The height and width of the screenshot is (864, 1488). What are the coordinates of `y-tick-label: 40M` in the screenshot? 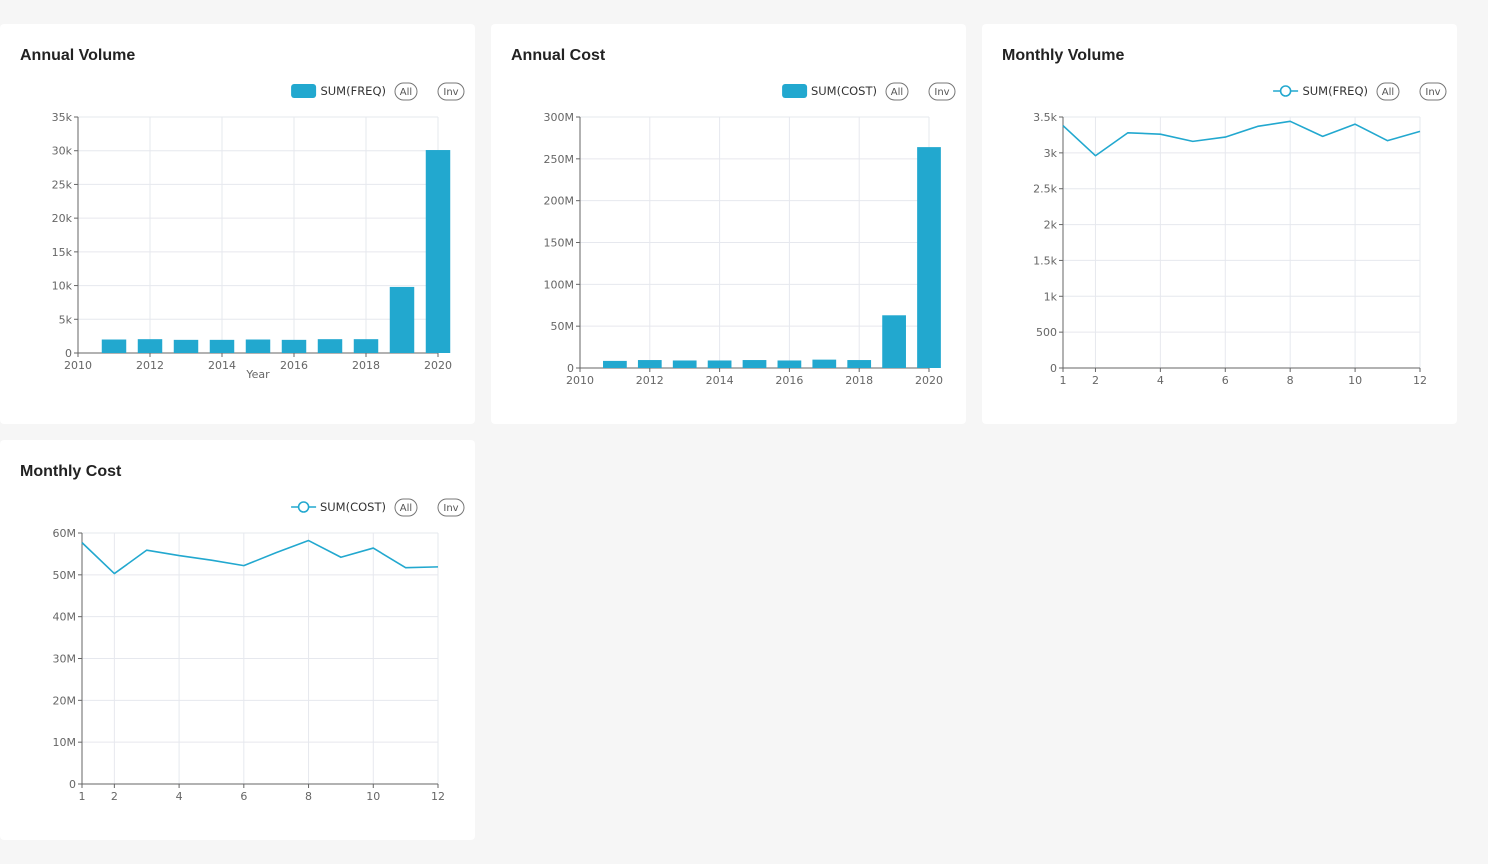 It's located at (65, 617).